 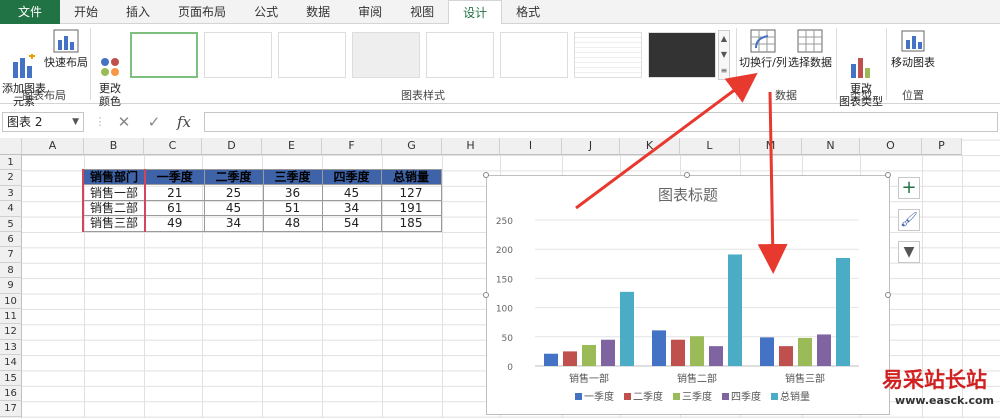 What do you see at coordinates (233, 177) in the screenshot?
I see `header-cell: 二季度` at bounding box center [233, 177].